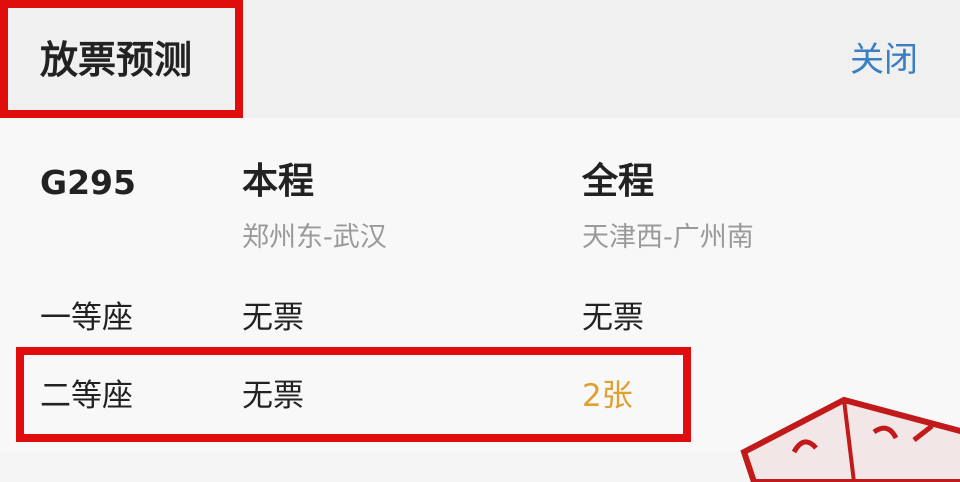 The height and width of the screenshot is (482, 960). Describe the element at coordinates (884, 60) in the screenshot. I see `close-button: 关闭` at that location.